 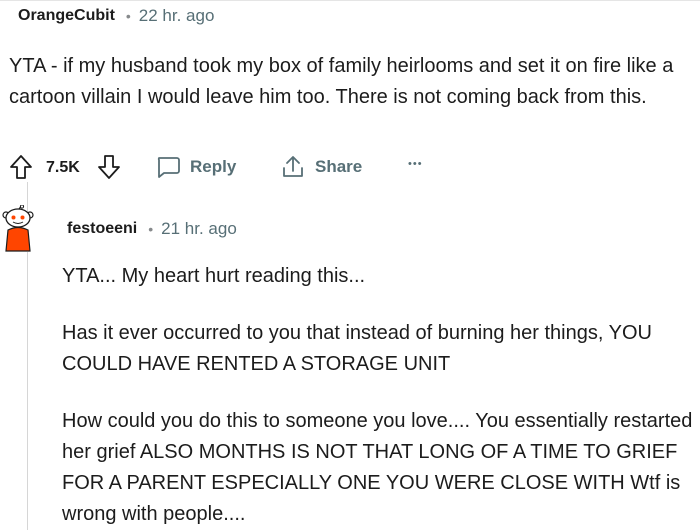 I want to click on comment-author: OrangeCubit, so click(x=66, y=16).